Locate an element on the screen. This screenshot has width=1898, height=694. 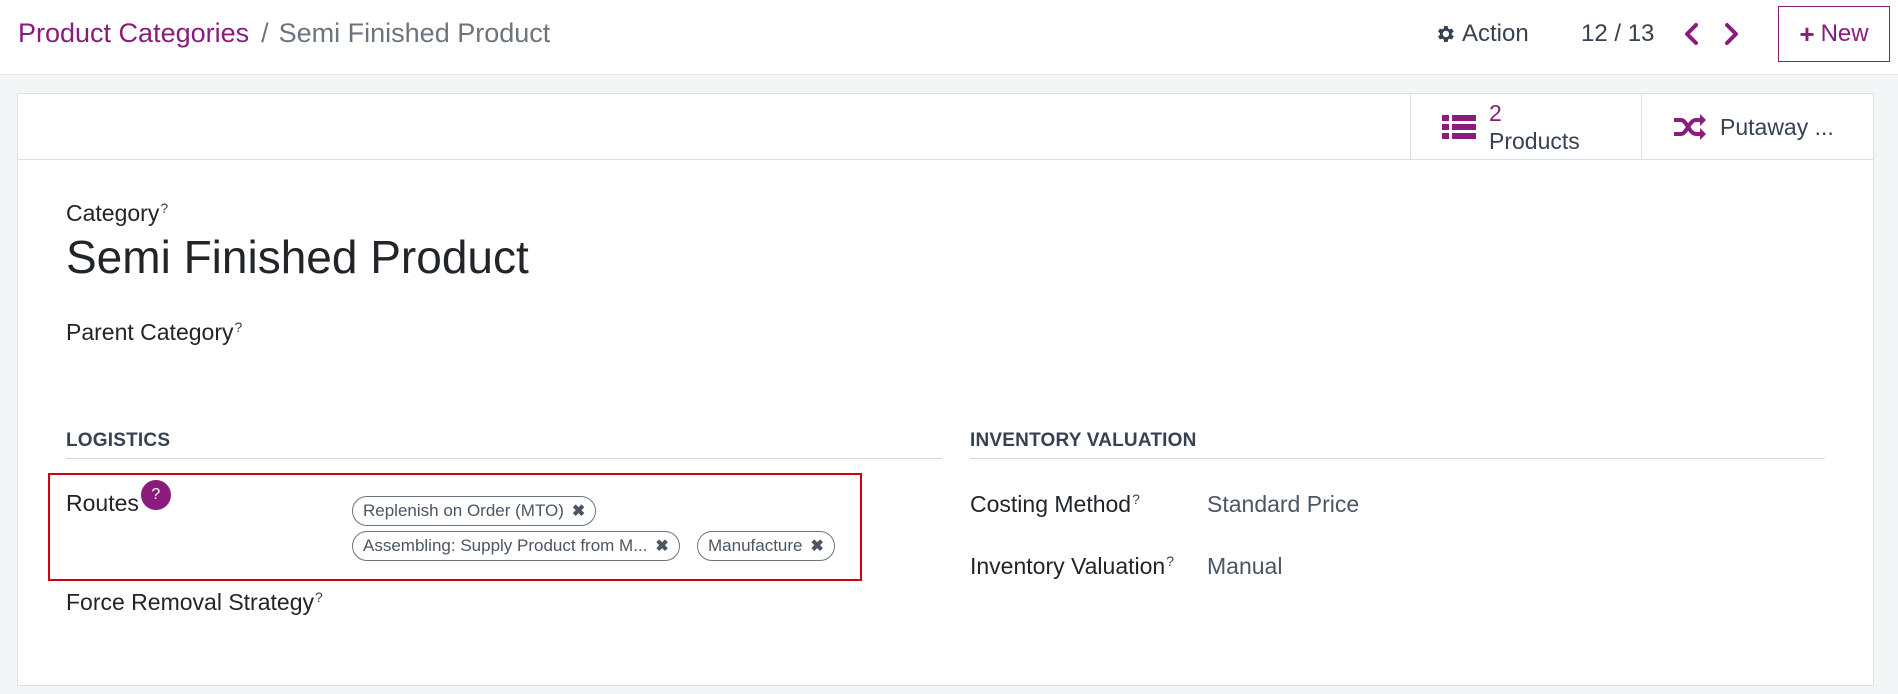
new-button: + New is located at coordinates (1834, 34).